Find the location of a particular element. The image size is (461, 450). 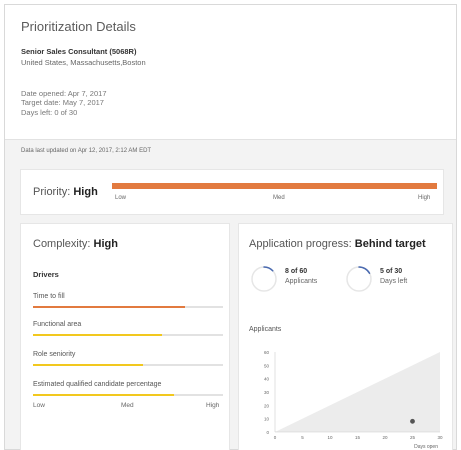

driver-fill-time-to-fill is located at coordinates (109, 307).